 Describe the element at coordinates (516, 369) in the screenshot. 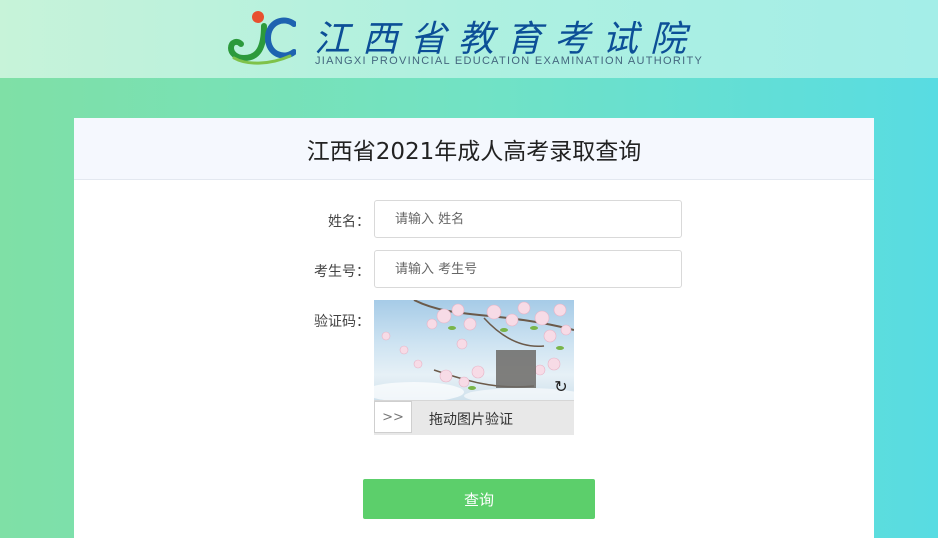

I see `puzzle-piece` at that location.